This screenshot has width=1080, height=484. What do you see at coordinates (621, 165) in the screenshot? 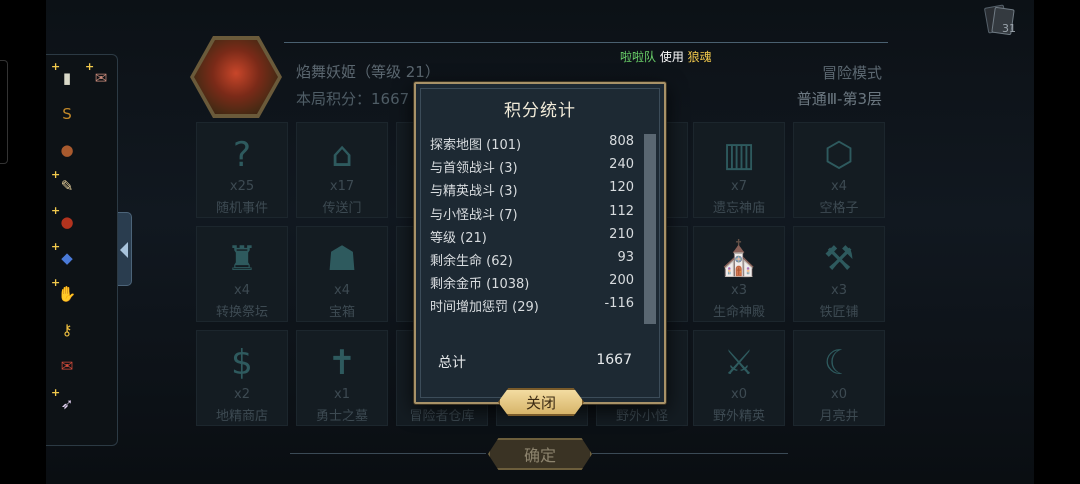
I see `score-row-value: 240` at bounding box center [621, 165].